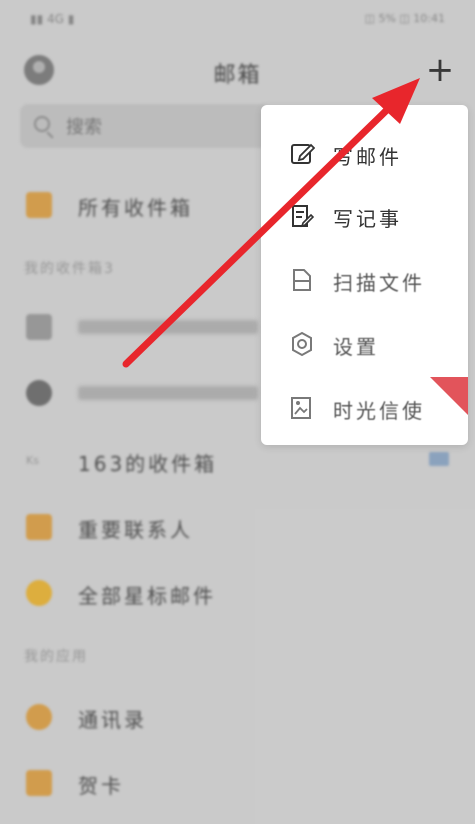  I want to click on settings-label: 设置, so click(356, 347).